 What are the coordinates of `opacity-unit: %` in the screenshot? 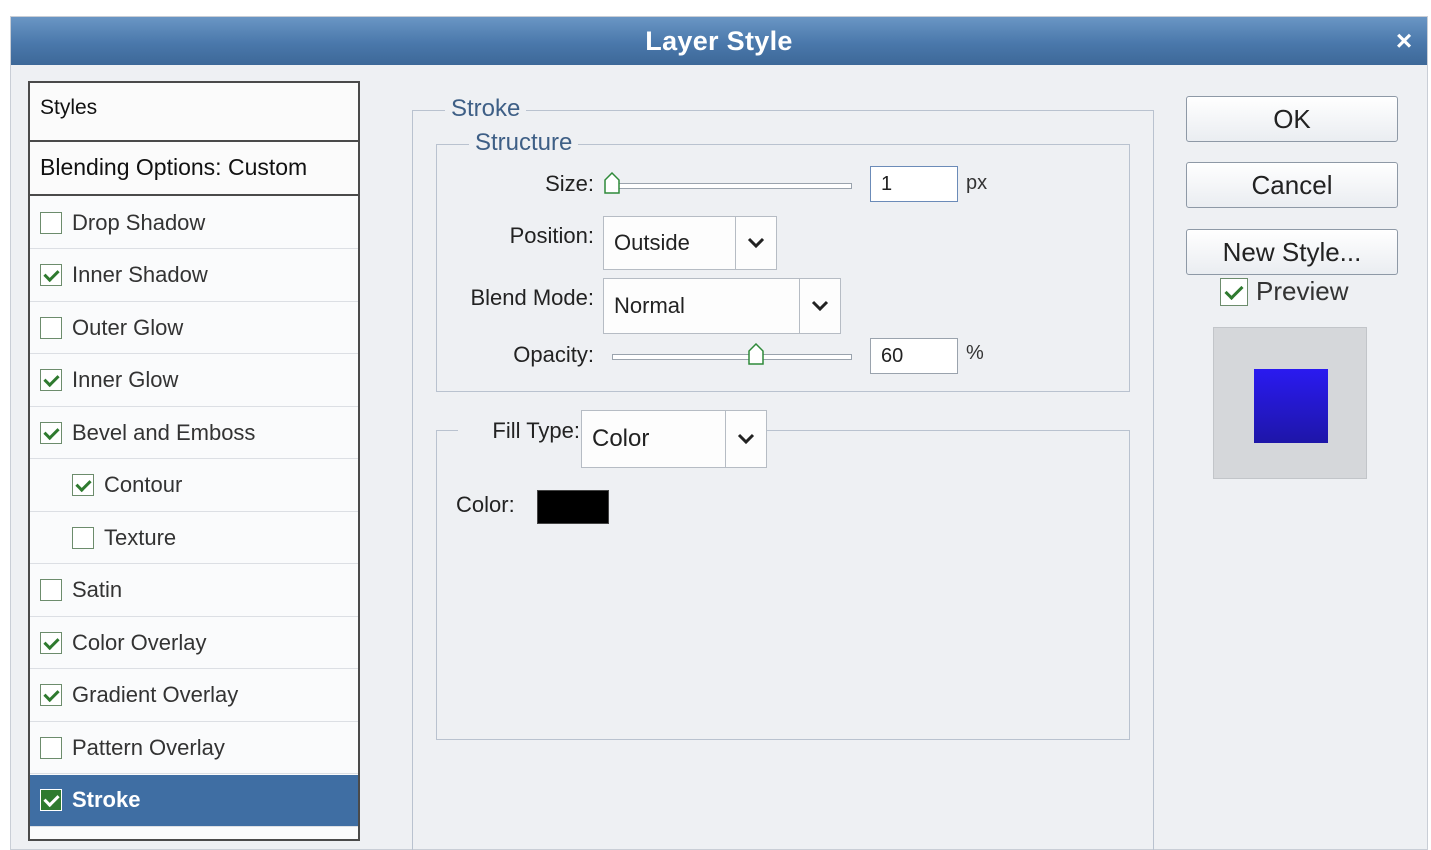 It's located at (975, 353).